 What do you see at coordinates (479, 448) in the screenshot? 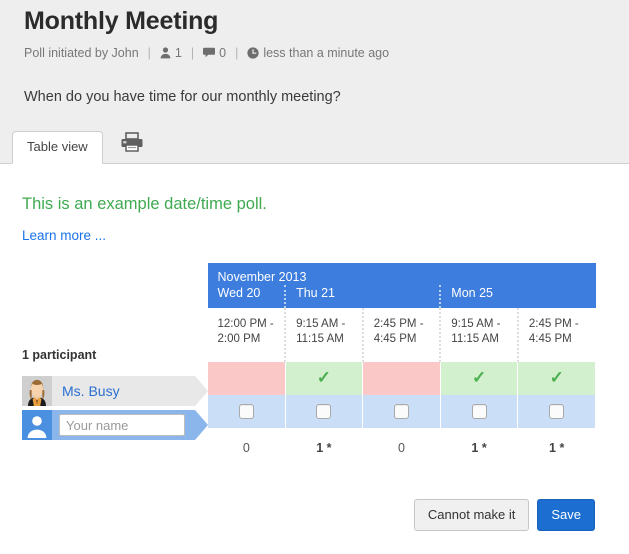
I see `vote-count-3: 1 *` at bounding box center [479, 448].